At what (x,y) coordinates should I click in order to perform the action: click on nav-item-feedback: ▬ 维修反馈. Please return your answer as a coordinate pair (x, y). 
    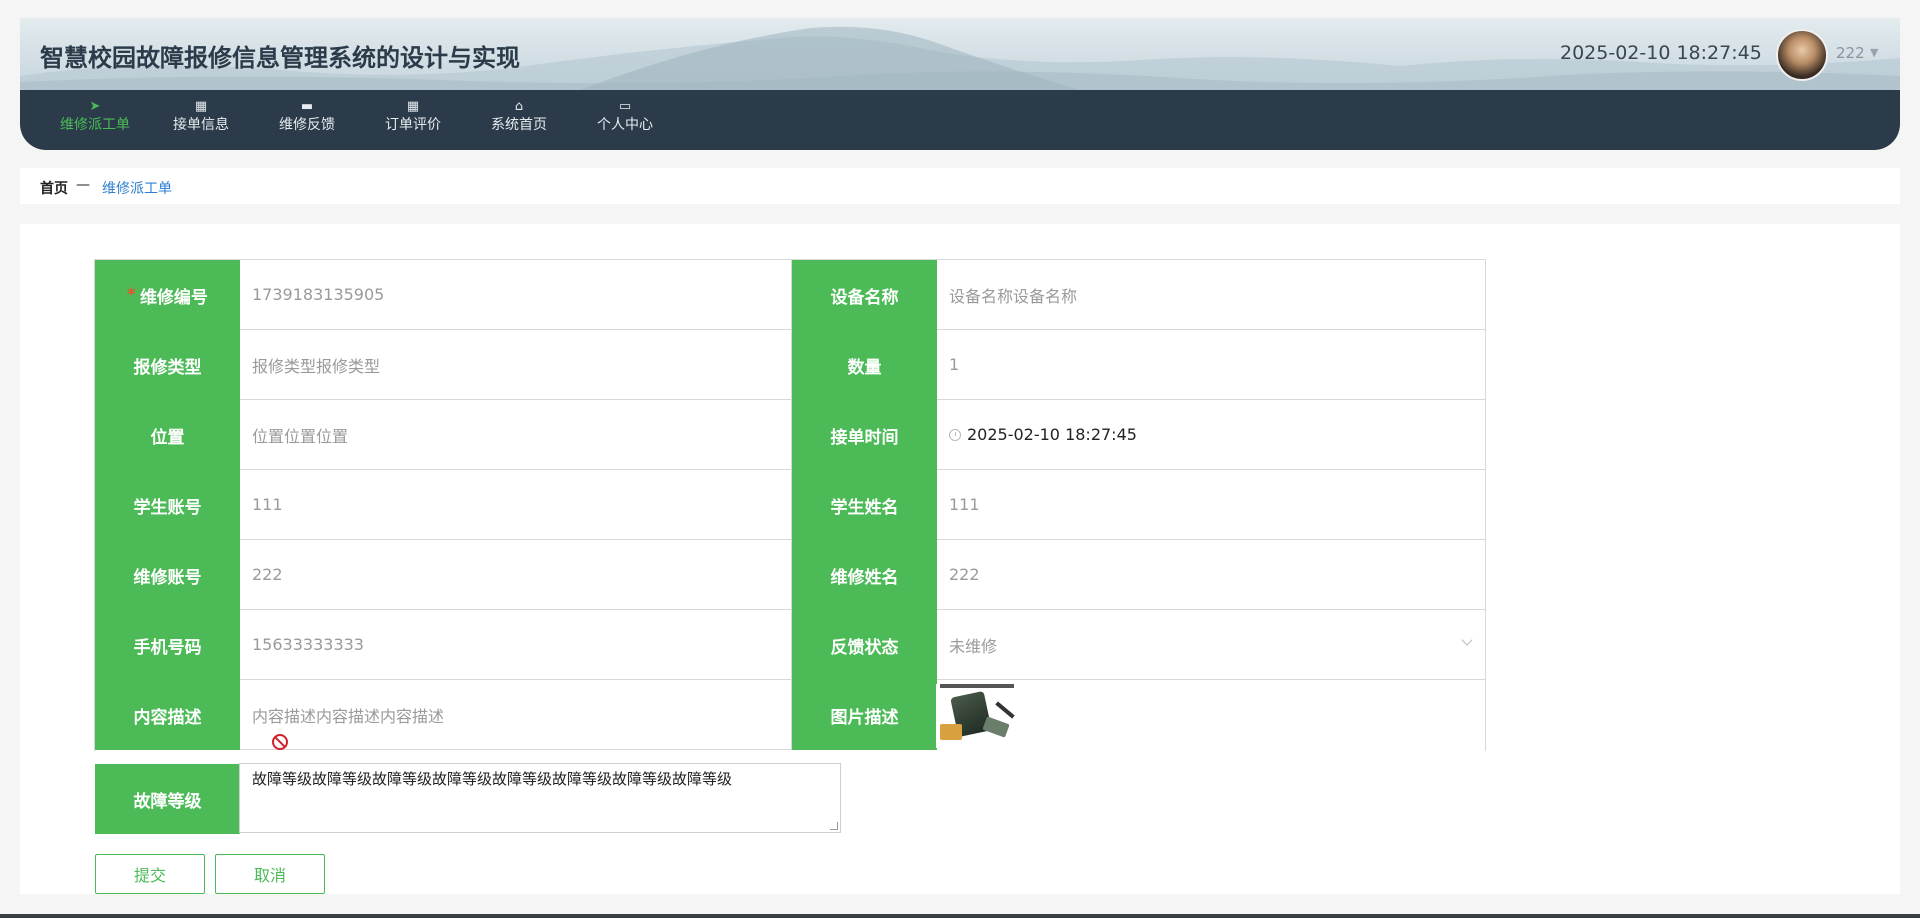
    Looking at the image, I should click on (307, 120).